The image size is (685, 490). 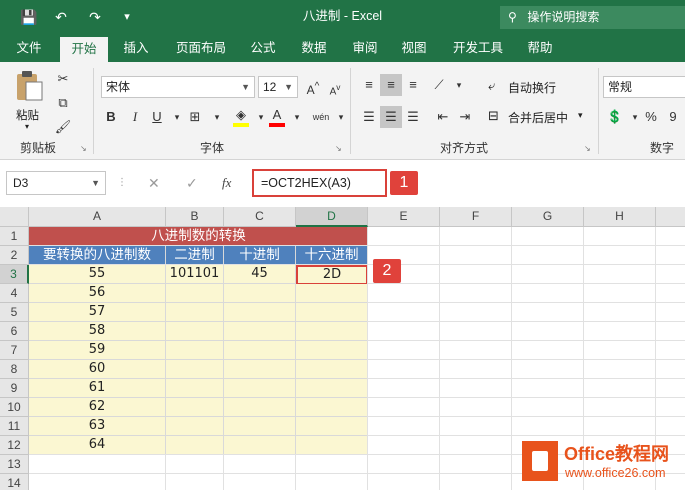 I want to click on decrease-font-icon: Av, so click(x=335, y=87).